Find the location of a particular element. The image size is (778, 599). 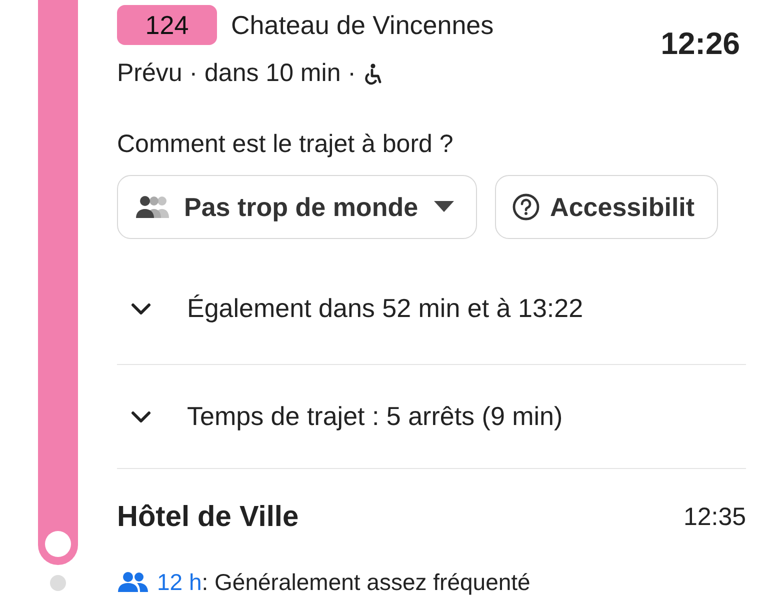

help-icon is located at coordinates (526, 207).